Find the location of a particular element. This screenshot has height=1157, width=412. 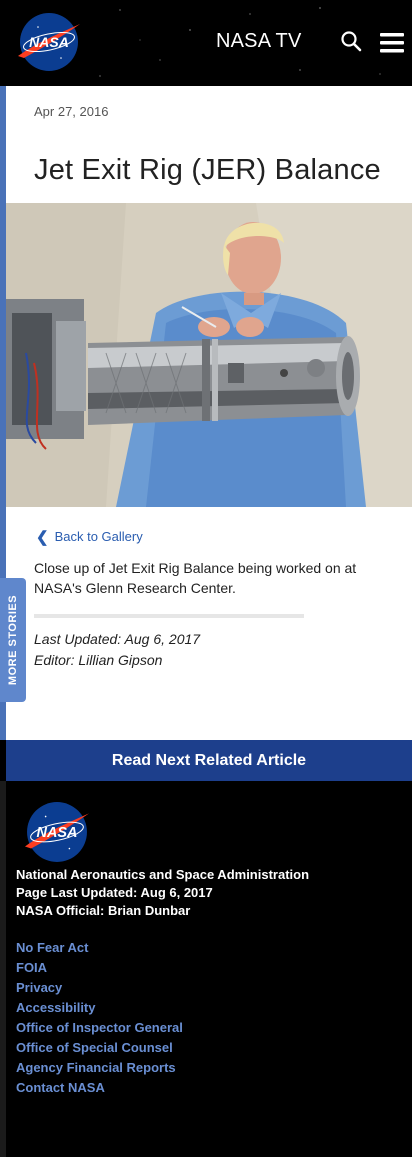

more-stories-tab: MORE STORIES is located at coordinates (13, 640).